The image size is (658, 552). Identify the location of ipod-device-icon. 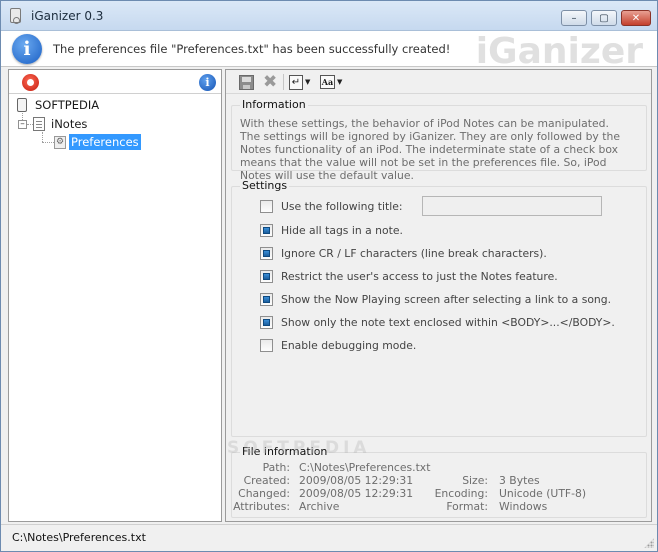
(22, 105).